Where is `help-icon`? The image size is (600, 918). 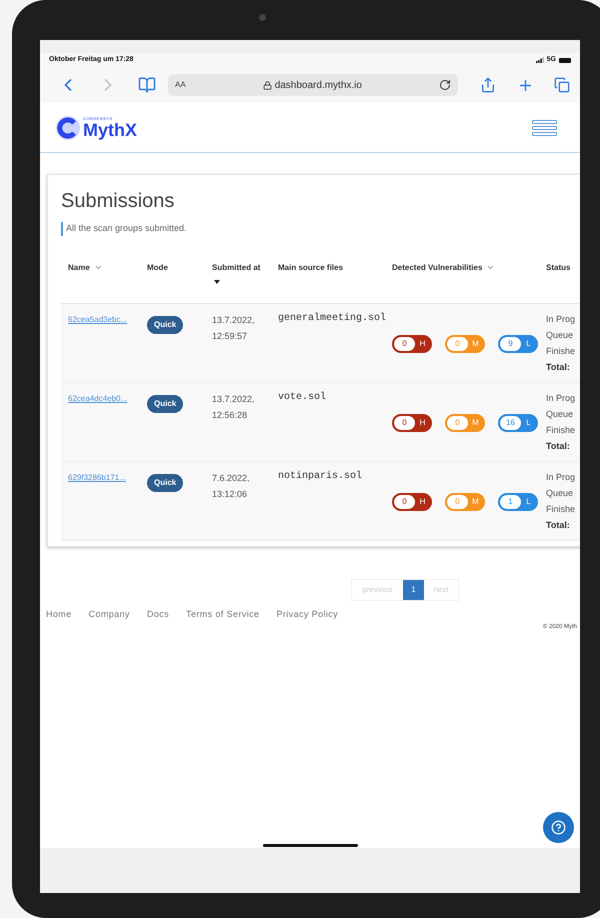
help-icon is located at coordinates (558, 827).